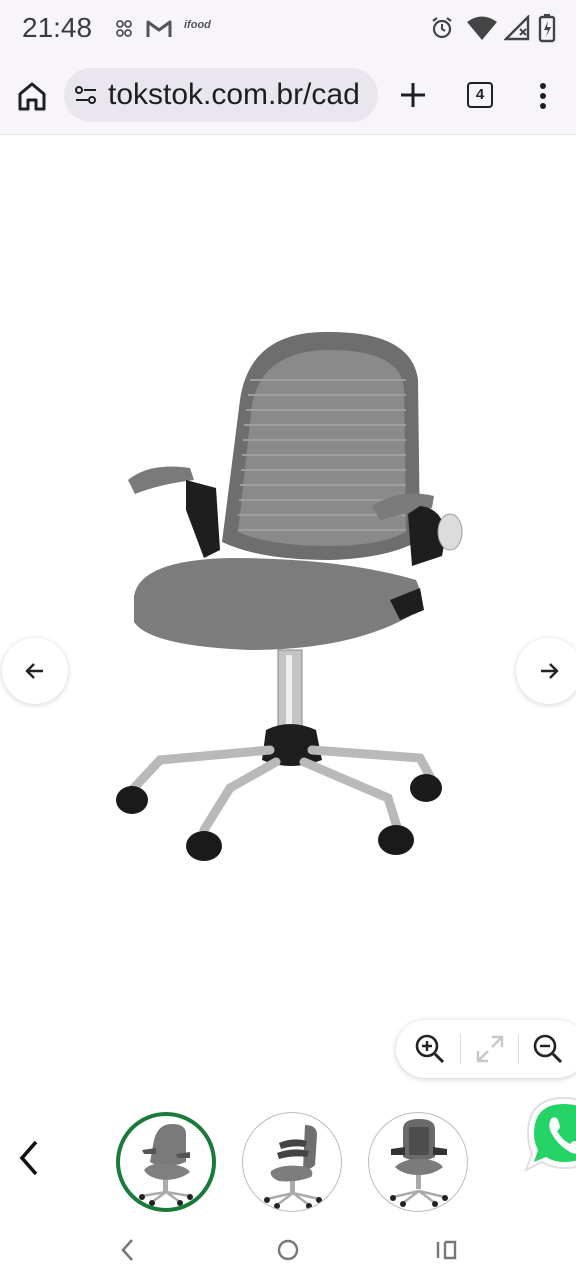 The height and width of the screenshot is (1280, 576). I want to click on zoom-controls, so click(486, 1049).